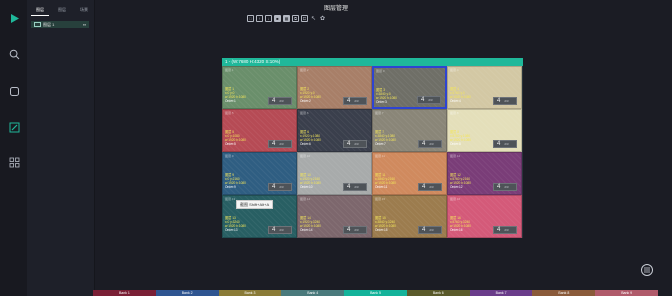 The height and width of the screenshot is (296, 672). Describe the element at coordinates (564, 293) in the screenshot. I see `bank-tab: Bank 8` at that location.